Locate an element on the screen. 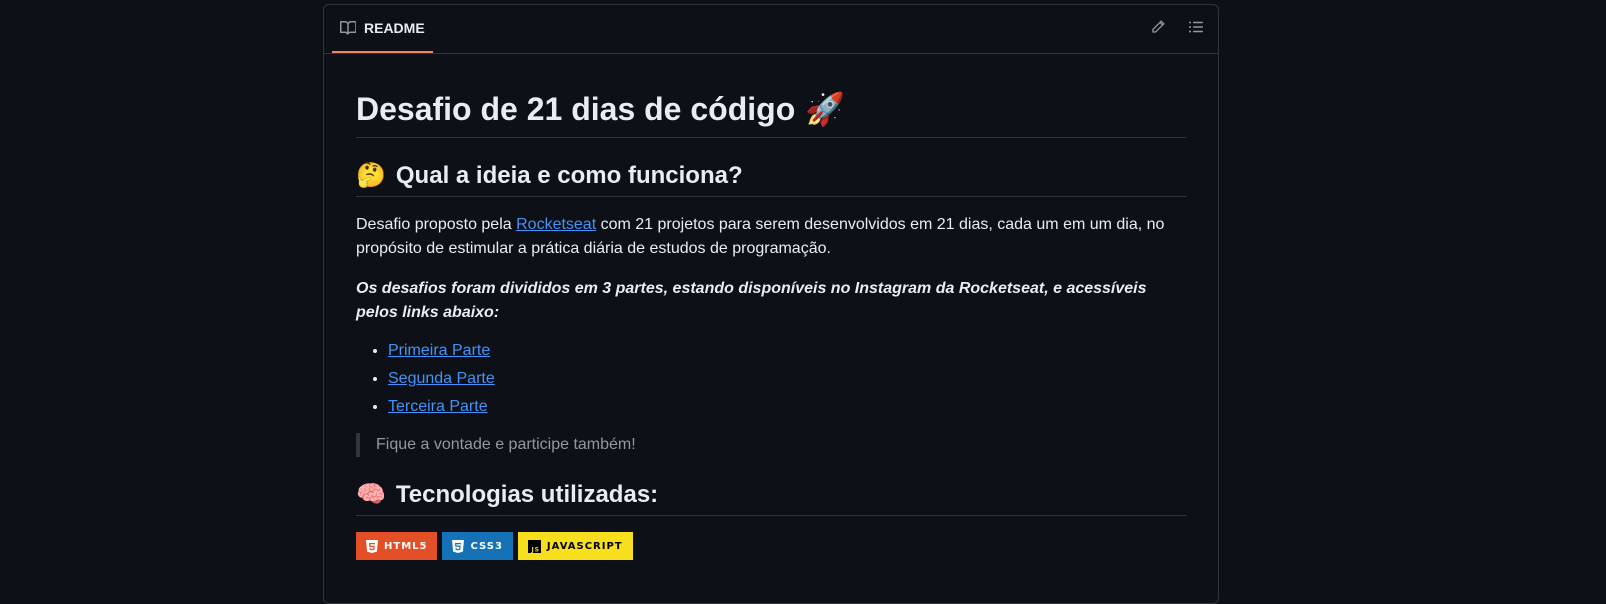  badge-html5: HTML5 is located at coordinates (397, 546).